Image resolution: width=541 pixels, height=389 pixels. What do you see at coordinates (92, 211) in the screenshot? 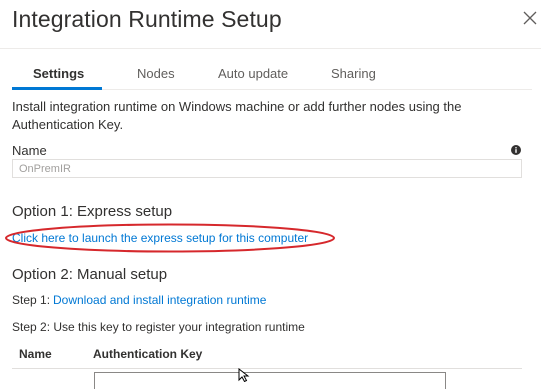
I see `option1-title: Option 1: Express setup` at bounding box center [92, 211].